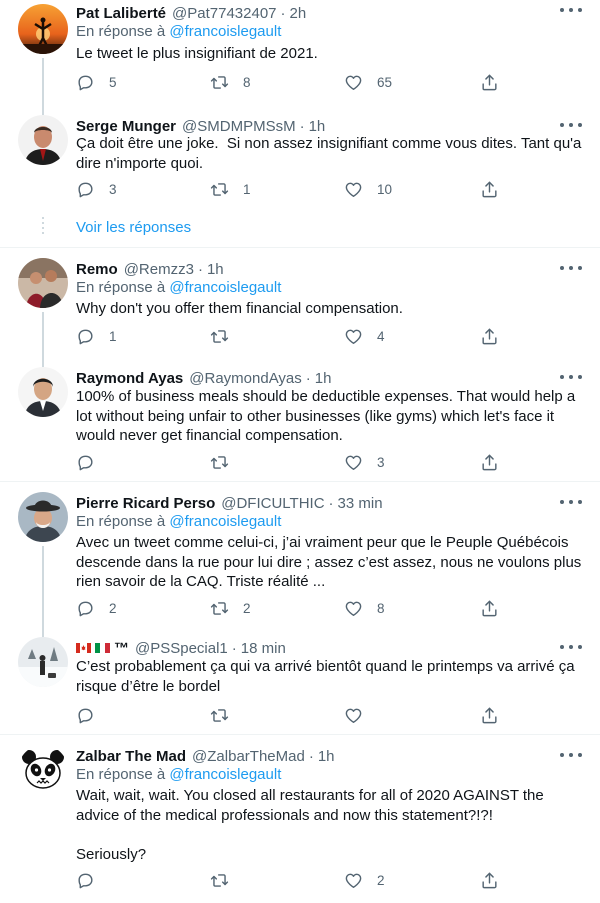  What do you see at coordinates (129, 378) in the screenshot?
I see `display-name: Raymond Ayas` at bounding box center [129, 378].